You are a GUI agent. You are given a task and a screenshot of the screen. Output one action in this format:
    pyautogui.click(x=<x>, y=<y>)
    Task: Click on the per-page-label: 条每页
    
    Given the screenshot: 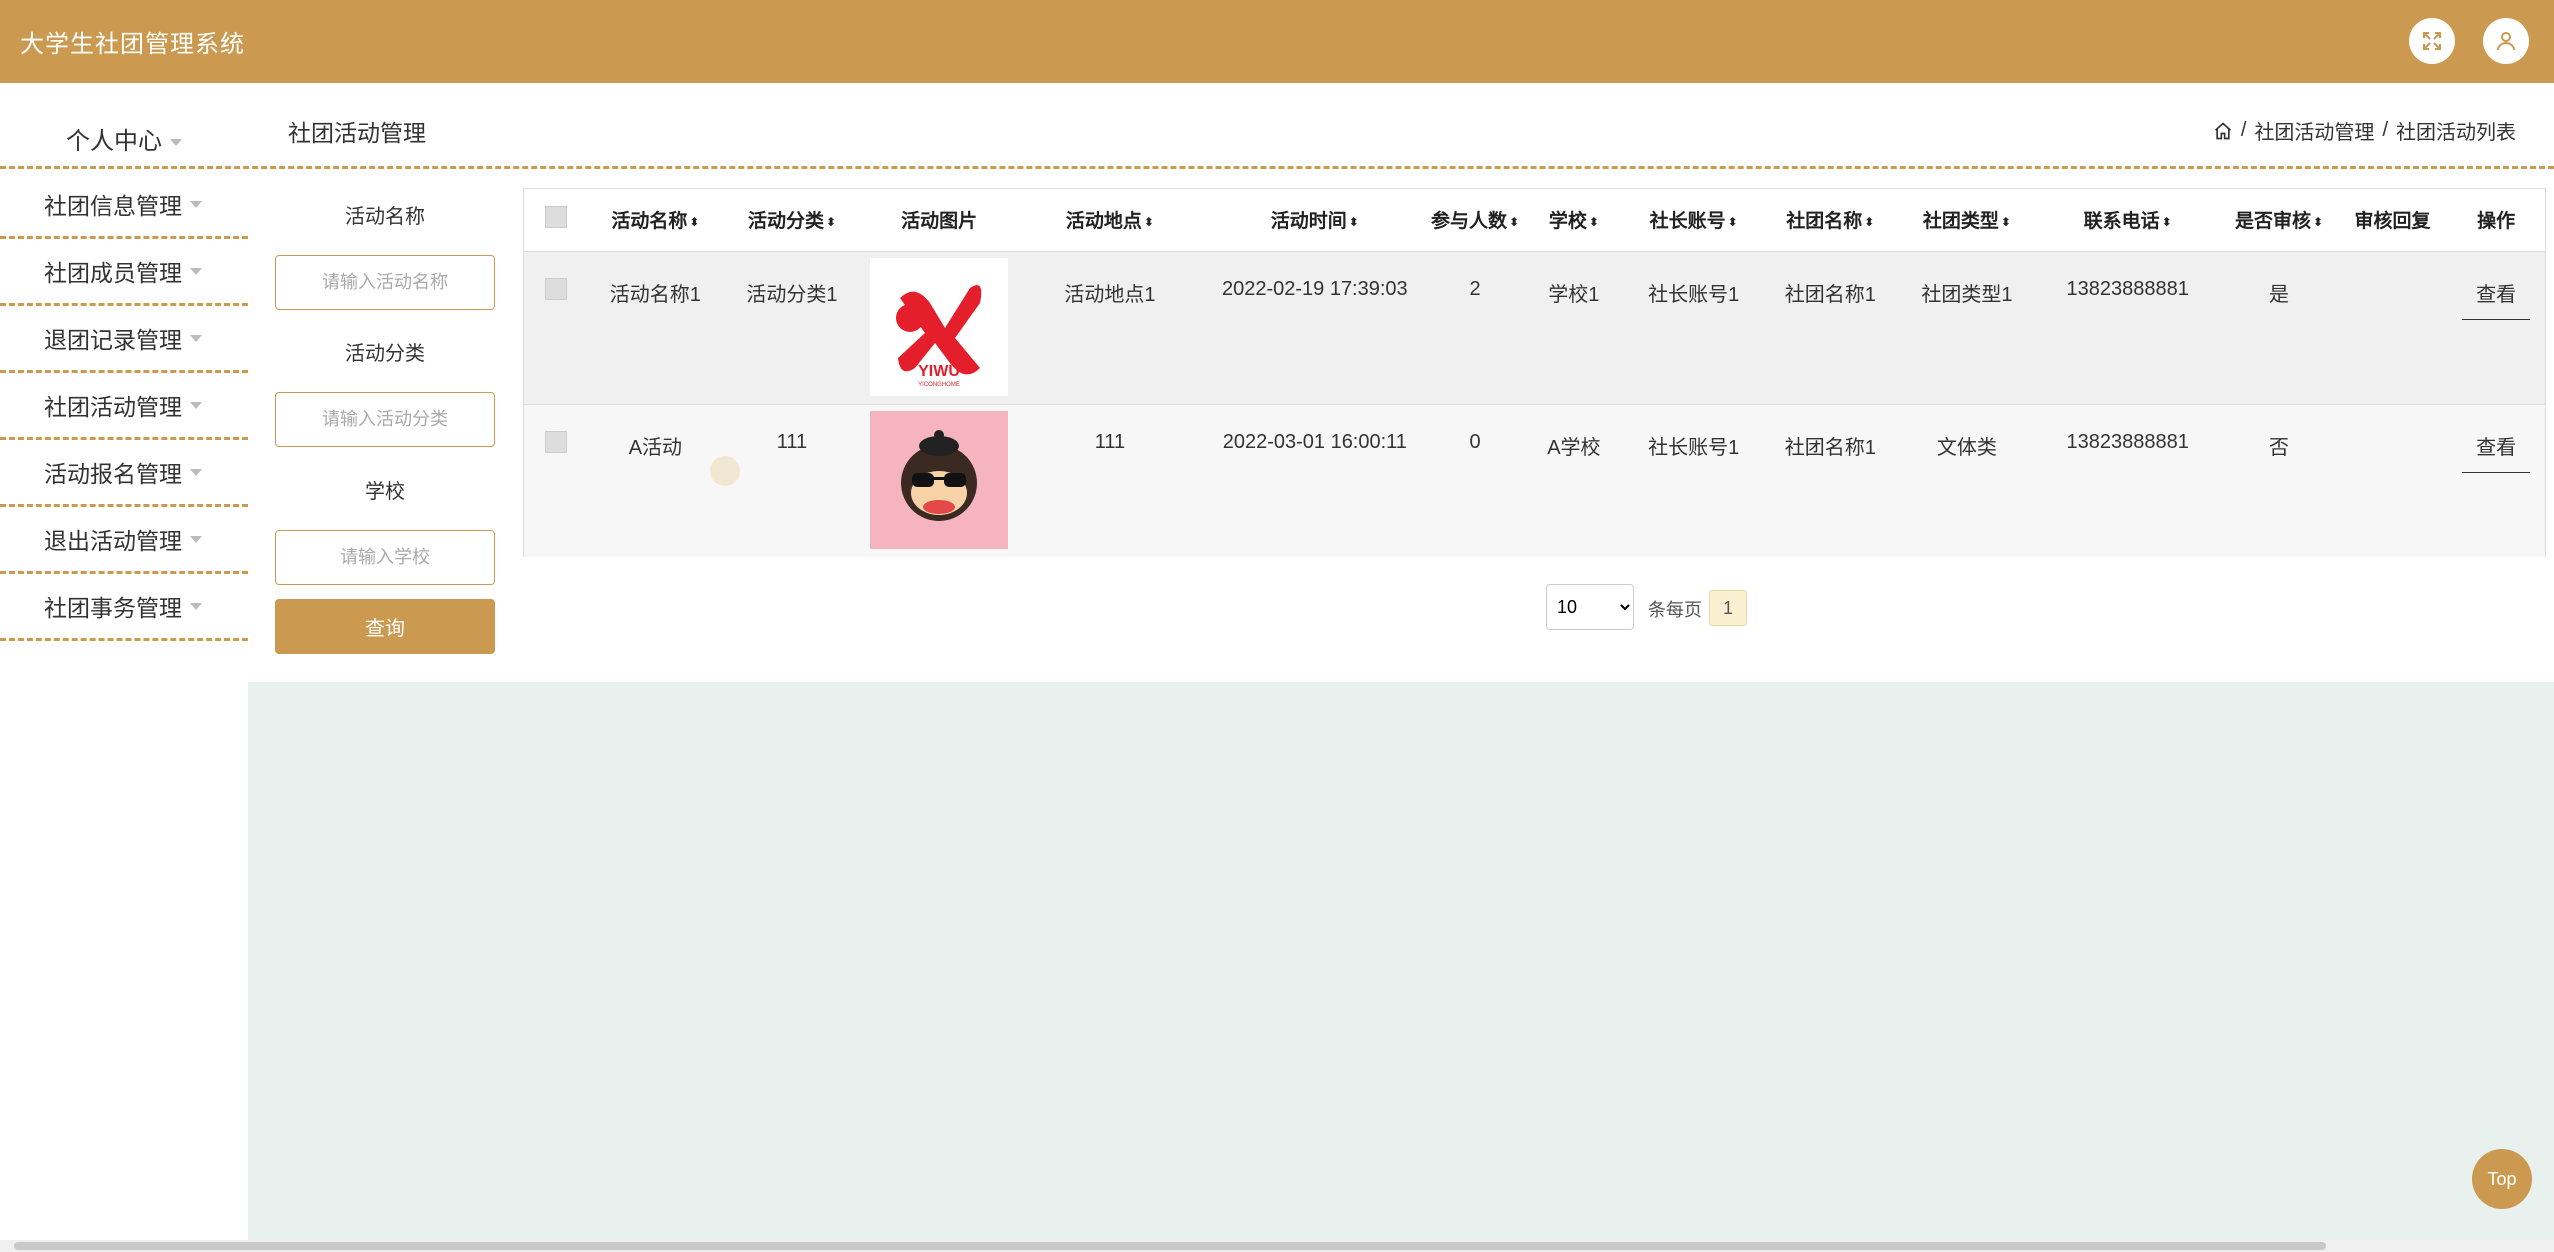 What is the action you would take?
    pyautogui.click(x=1675, y=610)
    